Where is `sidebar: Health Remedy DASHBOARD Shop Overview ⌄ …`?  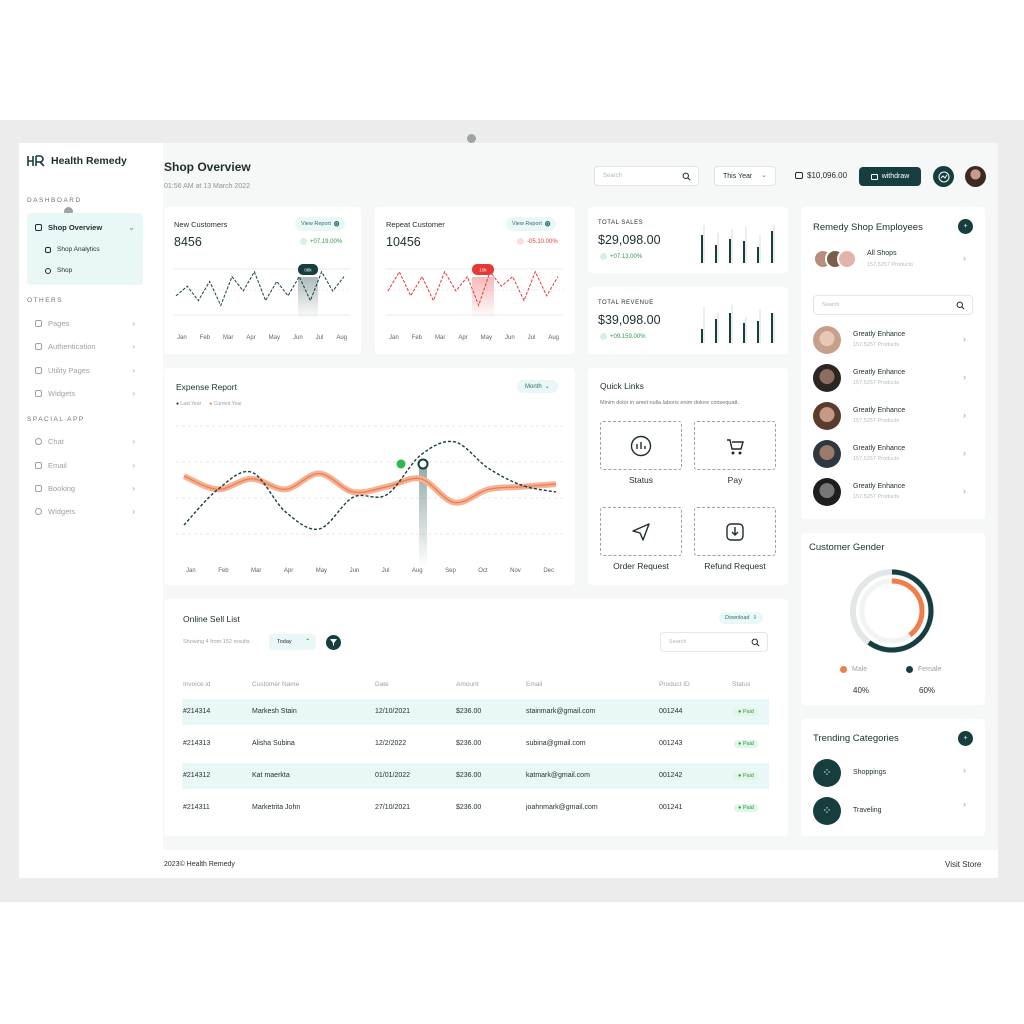 sidebar: Health Remedy DASHBOARD Shop Overview ⌄ … is located at coordinates (91, 510).